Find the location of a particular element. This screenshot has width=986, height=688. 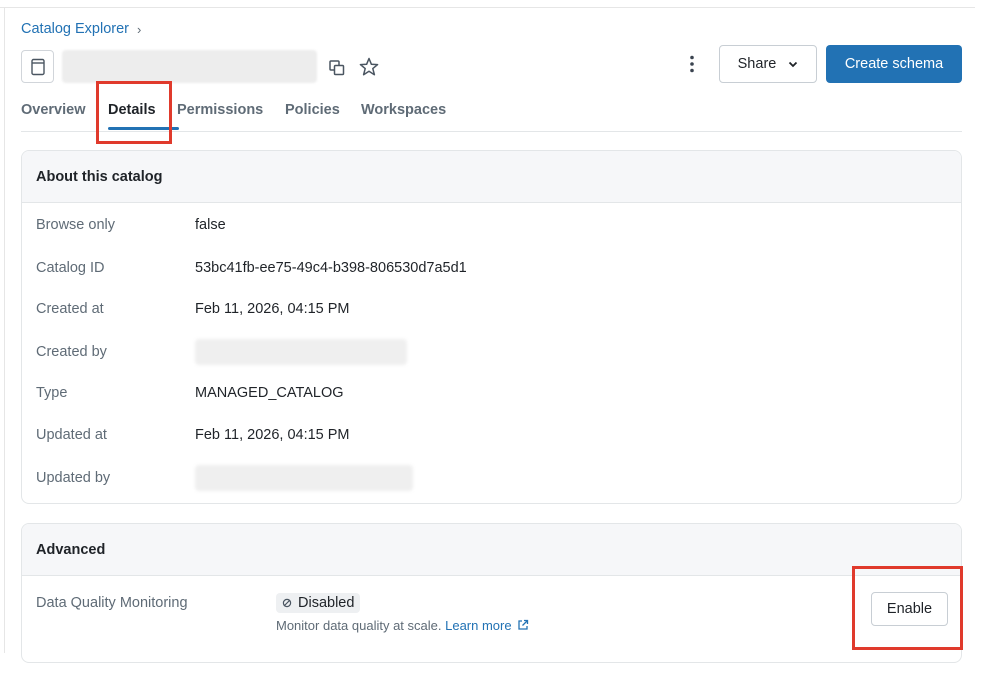

detail-value: false is located at coordinates (210, 225).